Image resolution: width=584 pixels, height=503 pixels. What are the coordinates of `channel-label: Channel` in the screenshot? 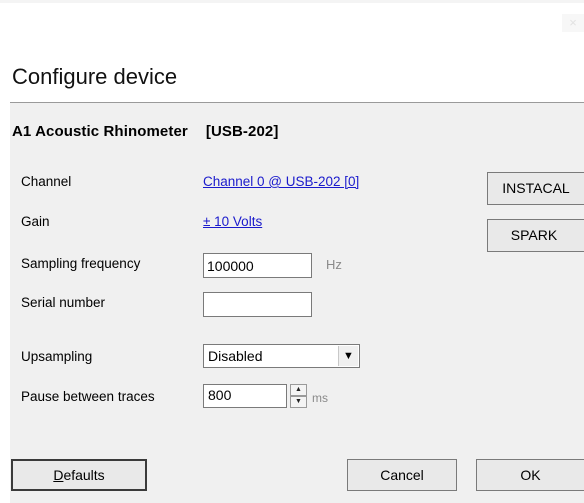 It's located at (46, 181).